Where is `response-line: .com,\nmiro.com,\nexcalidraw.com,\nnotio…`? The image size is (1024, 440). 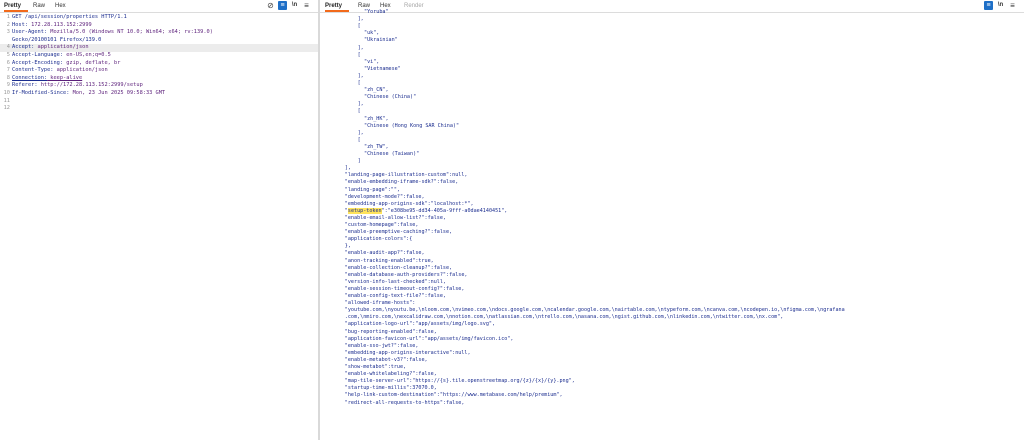
response-line: .com,\nmiro.com,\nexcalidraw.com,\nnotio… is located at coordinates (672, 317).